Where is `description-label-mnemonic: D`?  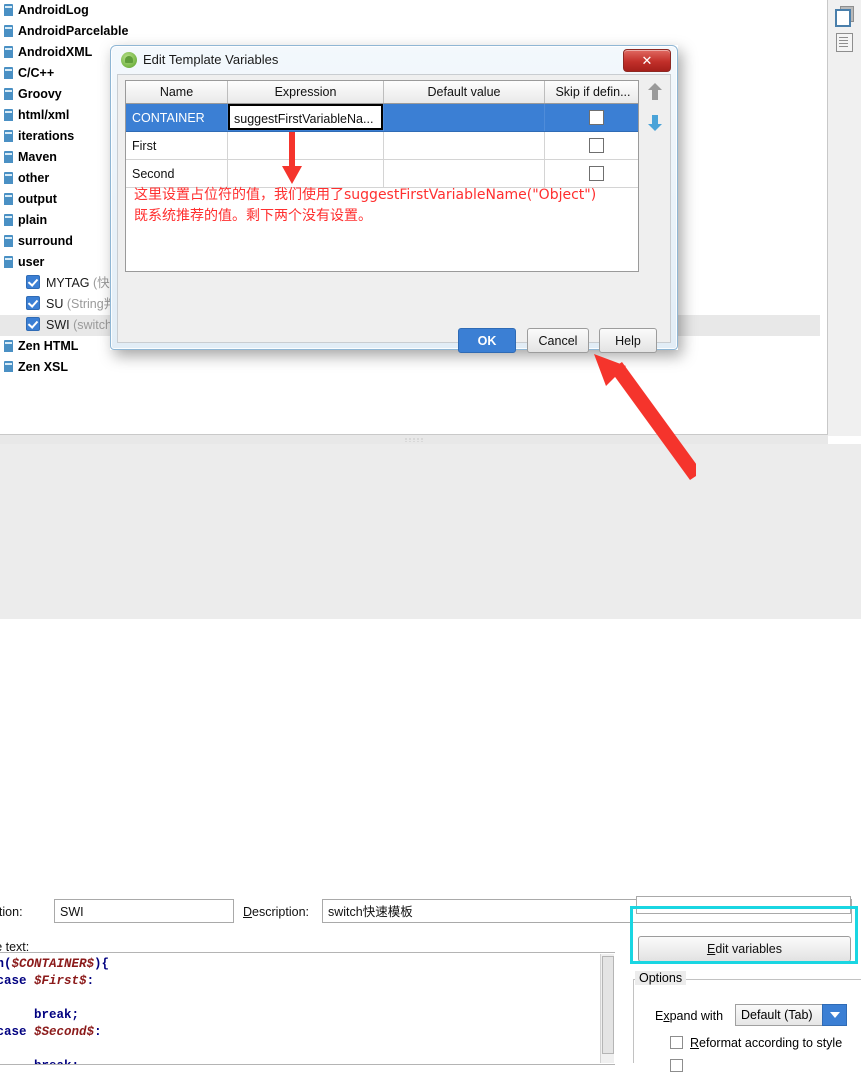 description-label-mnemonic: D is located at coordinates (248, 912).